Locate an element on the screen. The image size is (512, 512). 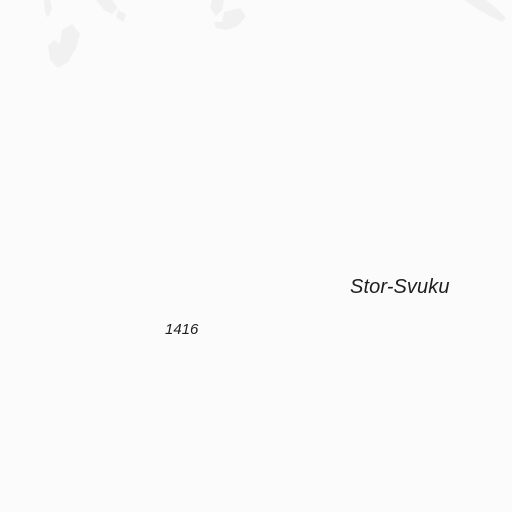
elevation-label: 1416 is located at coordinates (182, 329).